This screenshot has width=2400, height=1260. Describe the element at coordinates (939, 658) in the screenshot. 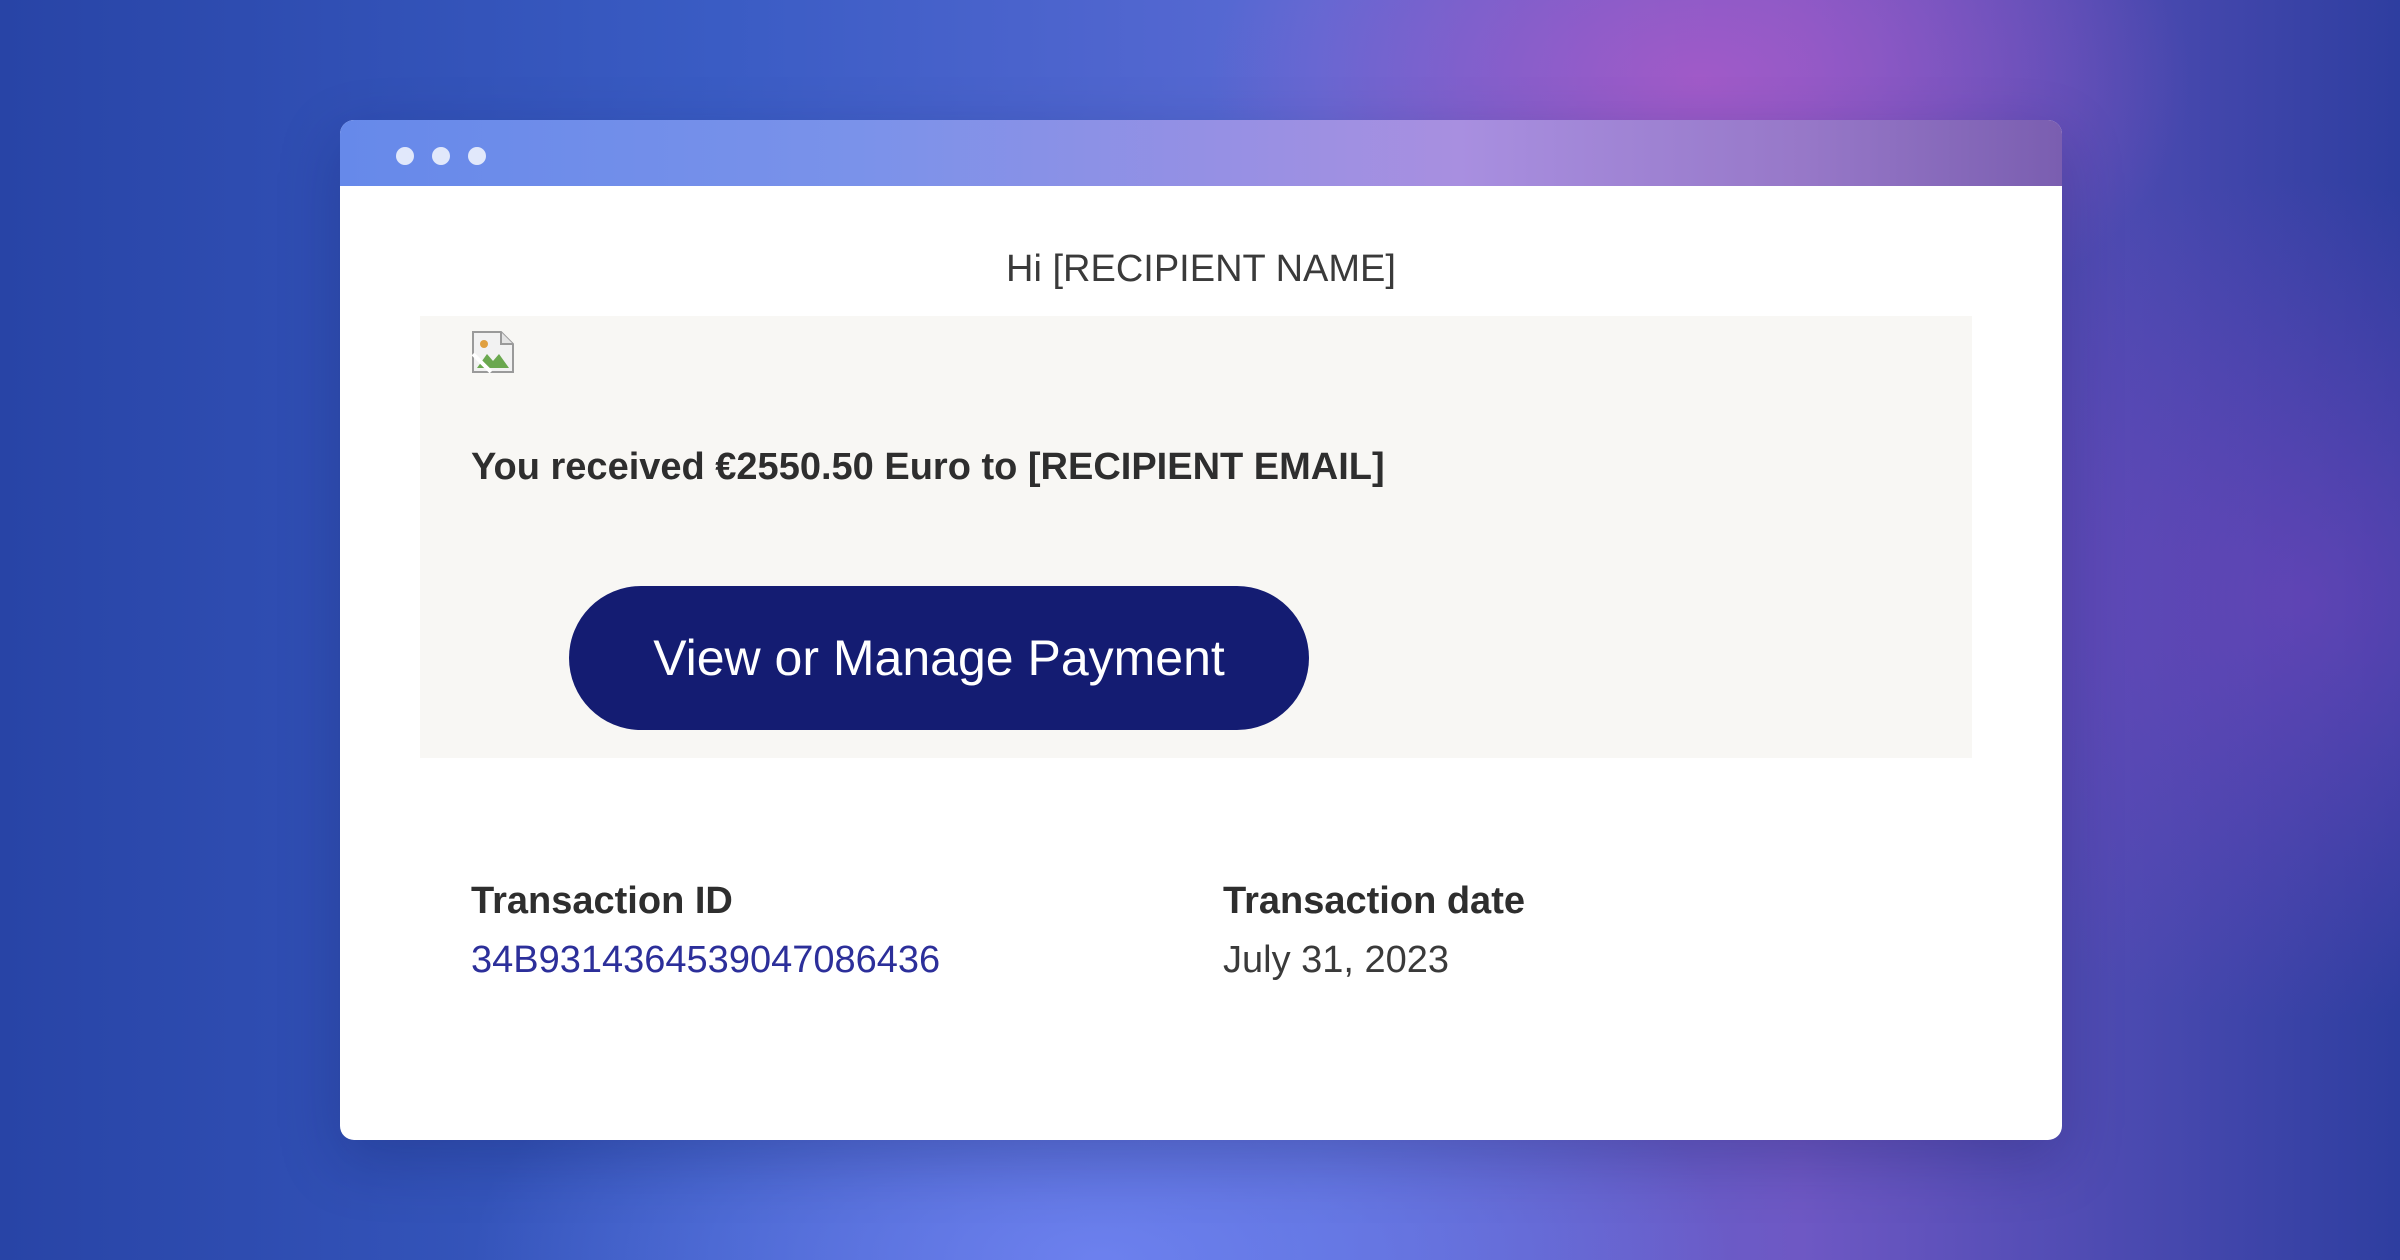

I see `view-manage-payment-button: View or Manage Payment` at that location.